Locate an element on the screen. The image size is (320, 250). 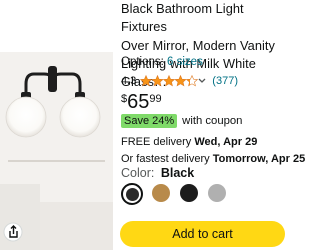
swatch-black is located at coordinates (189, 193).